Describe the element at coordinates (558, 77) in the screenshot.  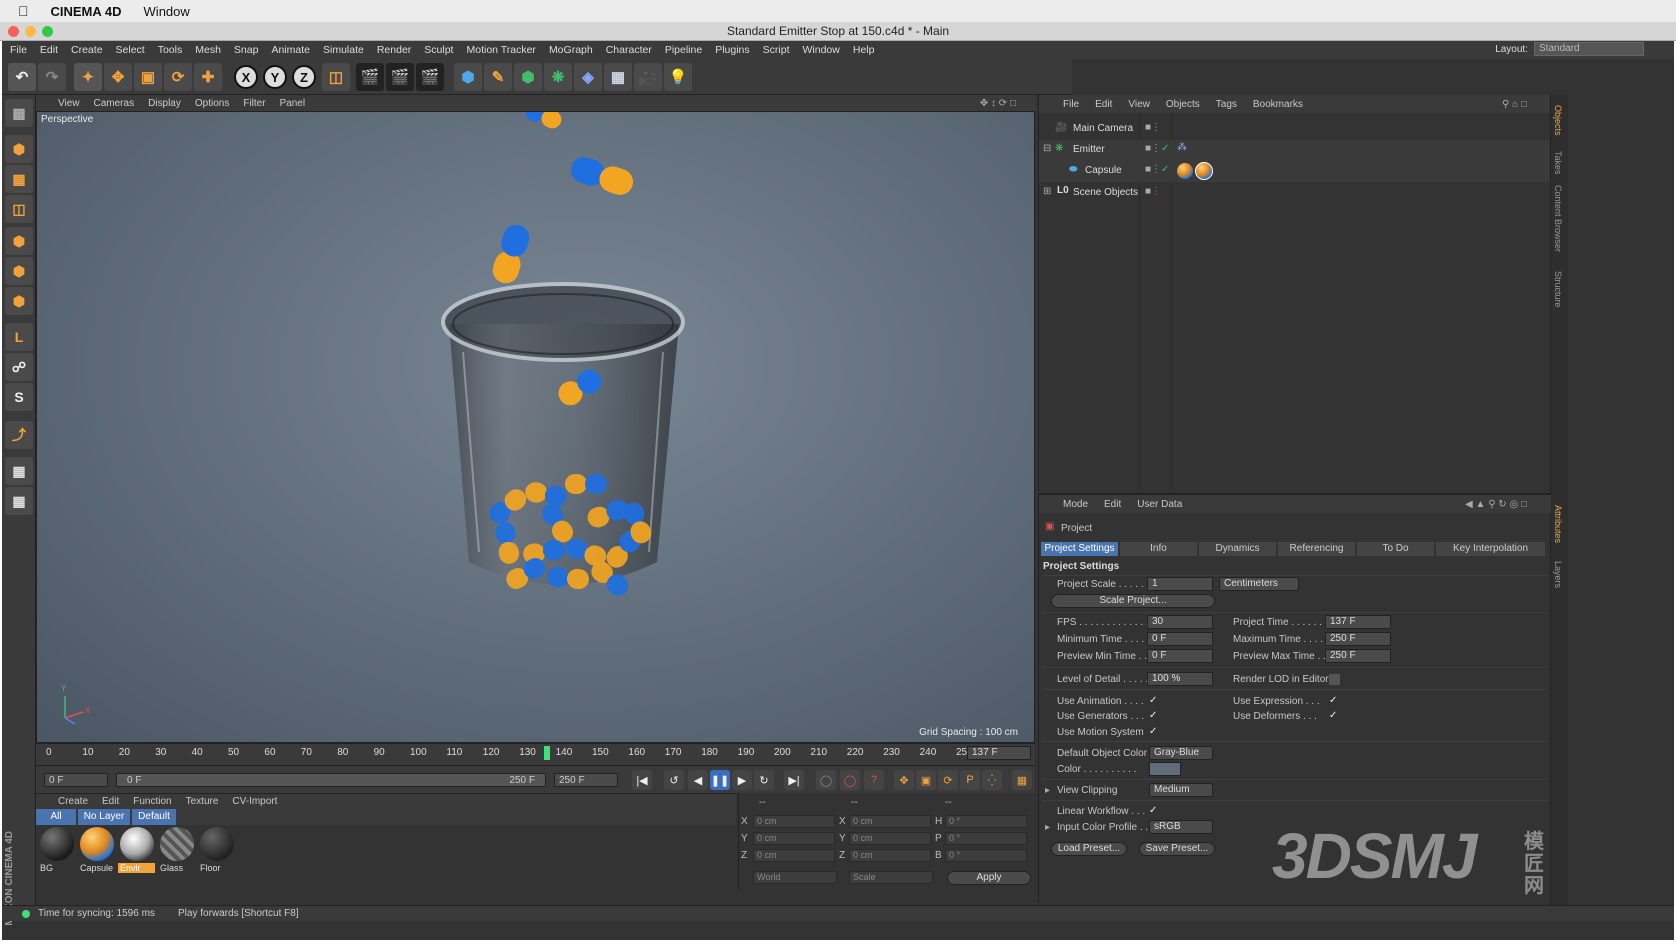
I see `cloner-icon: ❋` at that location.